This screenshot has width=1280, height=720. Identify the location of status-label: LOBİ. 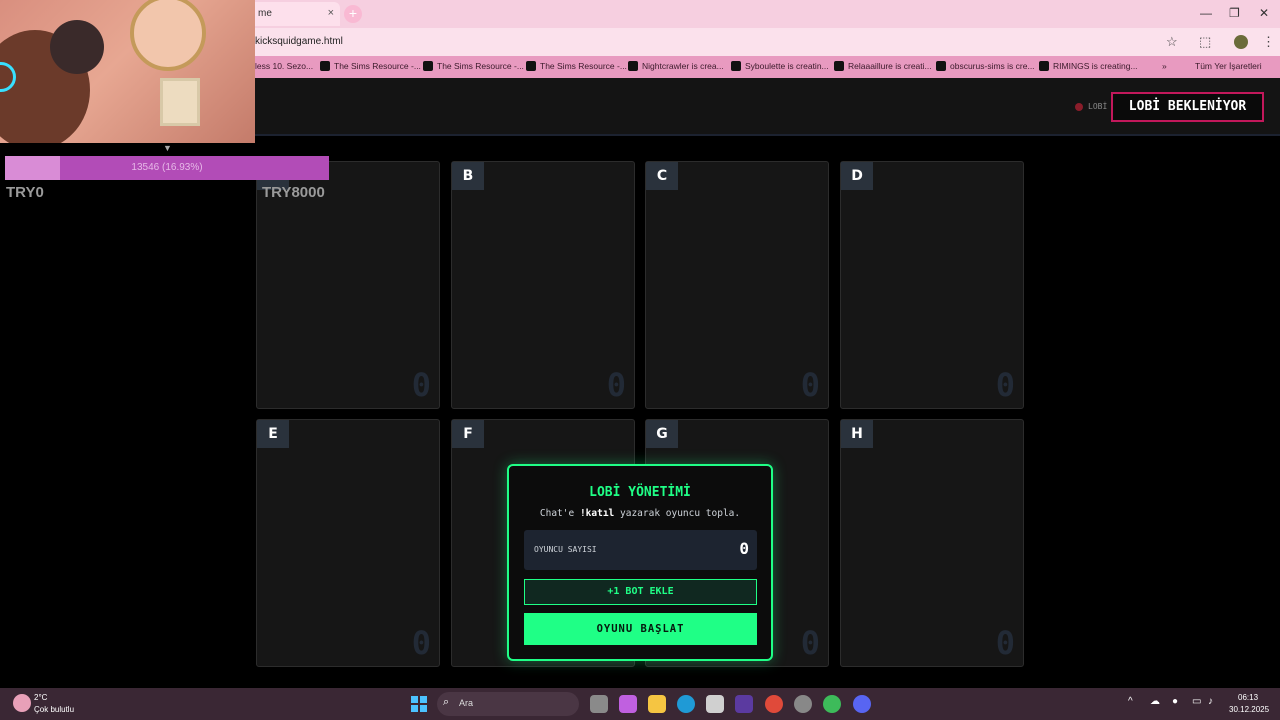
(1098, 106).